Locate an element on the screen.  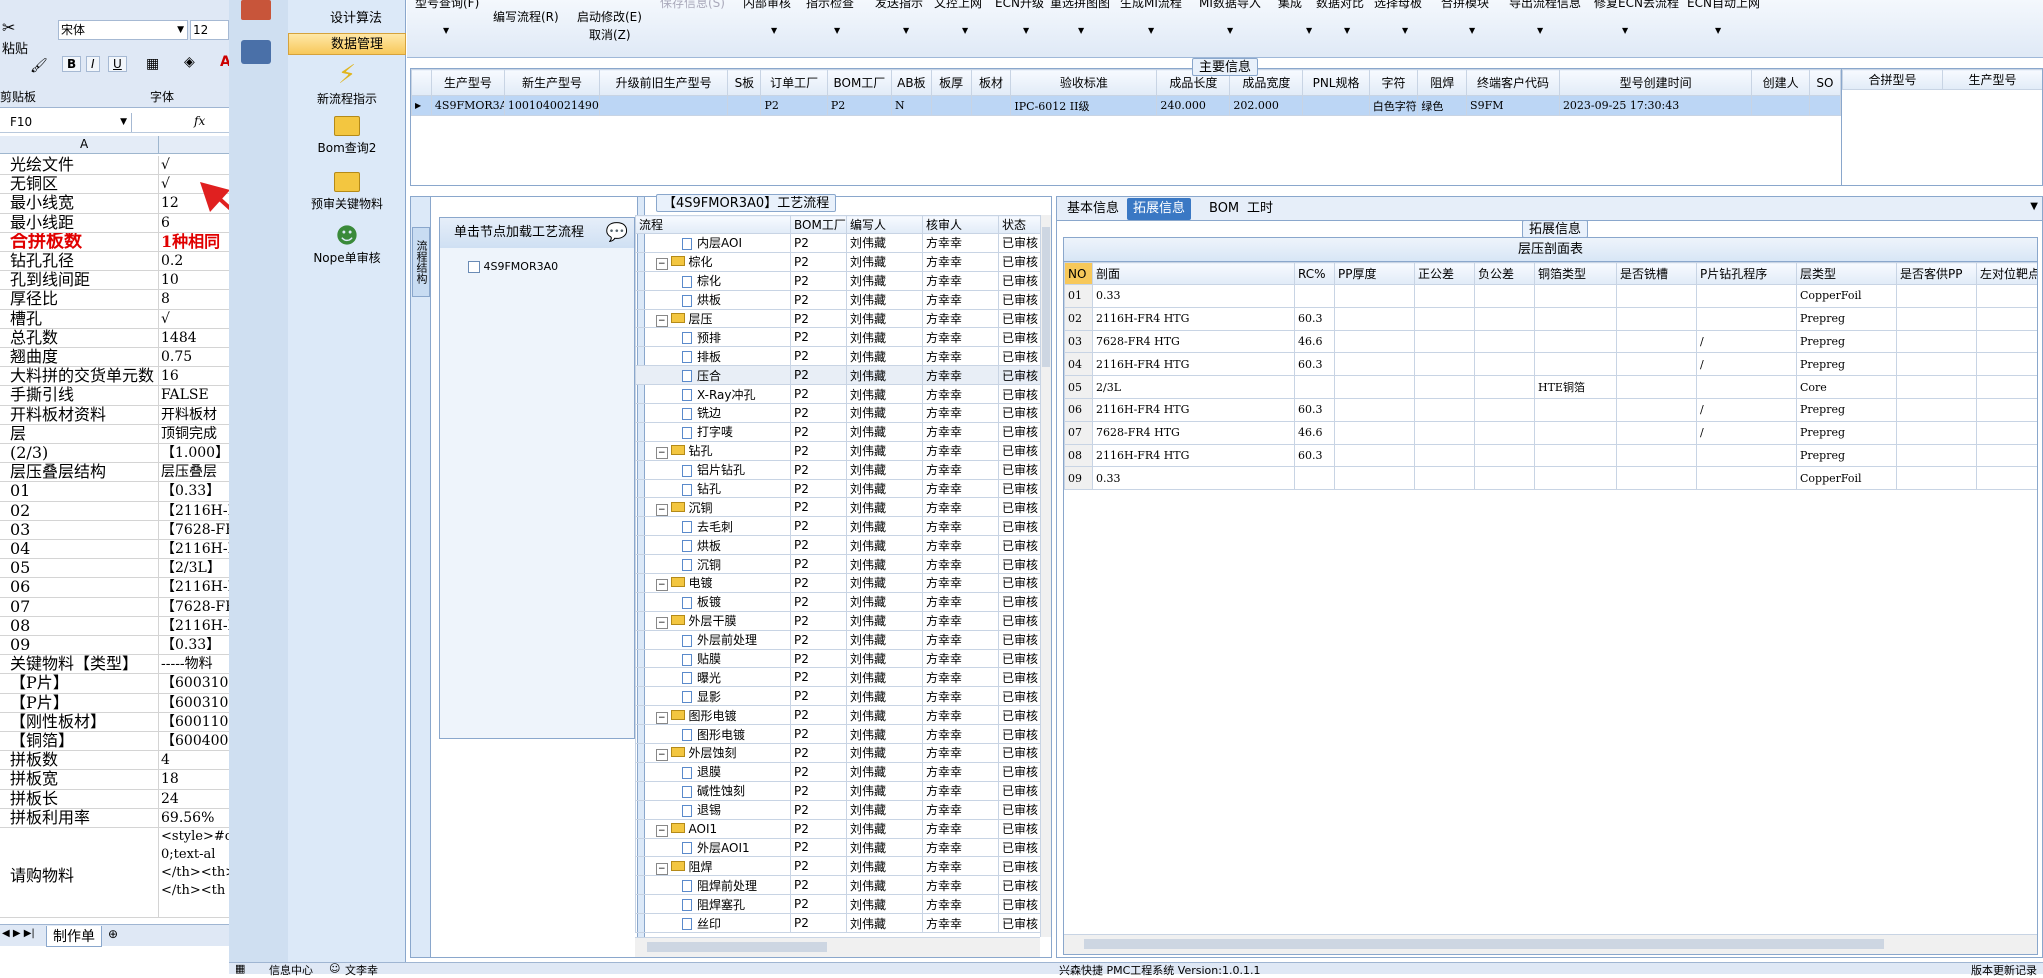
cell-a: 02 is located at coordinates (84, 511).